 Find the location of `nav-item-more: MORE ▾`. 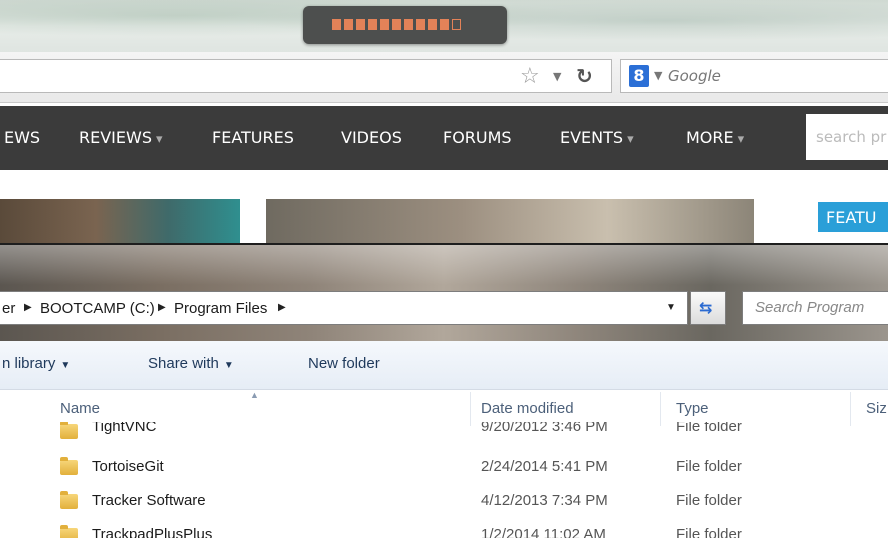

nav-item-more: MORE ▾ is located at coordinates (715, 137).